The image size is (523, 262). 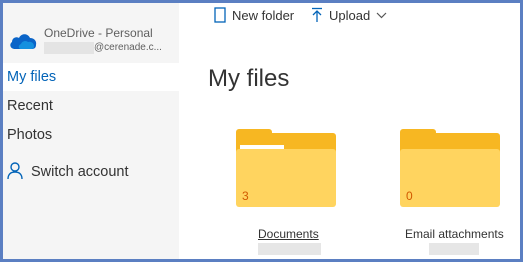 What do you see at coordinates (317, 15) in the screenshot?
I see `upload-arrow-icon` at bounding box center [317, 15].